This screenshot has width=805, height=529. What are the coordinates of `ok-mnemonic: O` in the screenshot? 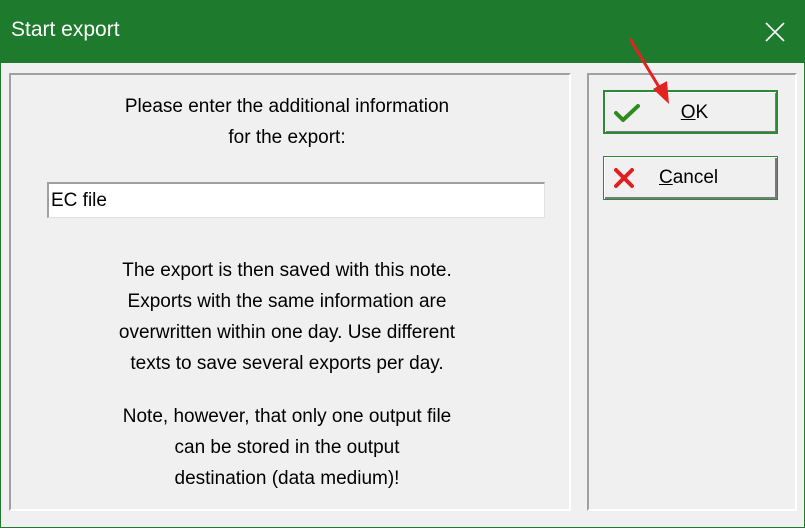 It's located at (688, 112).